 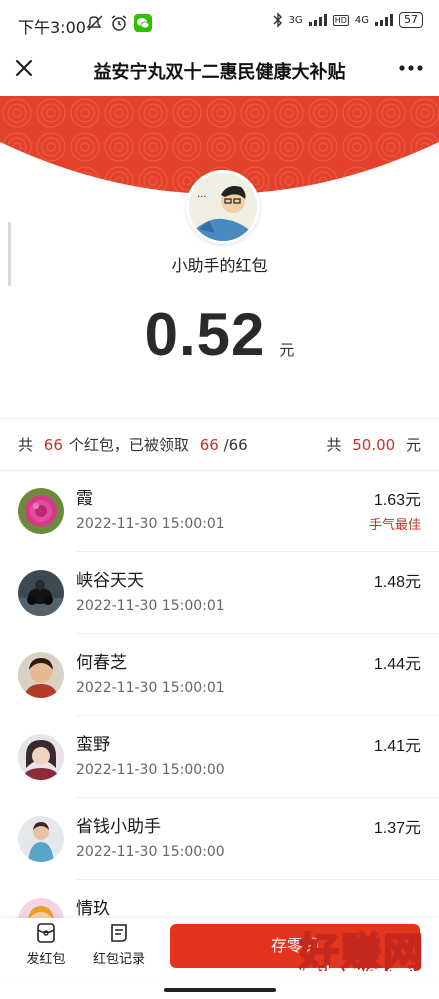 I want to click on claim-amount: 1.37元, so click(x=397, y=828).